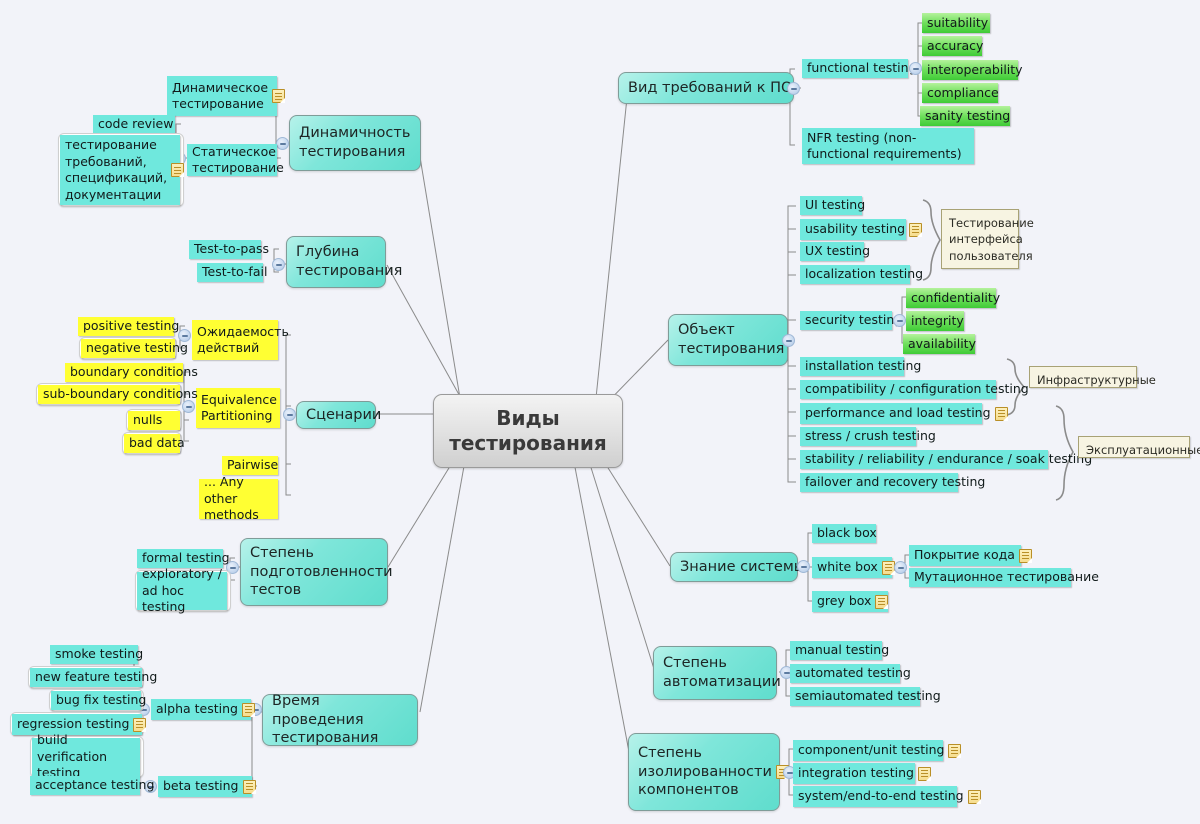 Image resolution: width=1200 pixels, height=824 pixels. I want to click on leaf-nulls: nulls, so click(154, 420).